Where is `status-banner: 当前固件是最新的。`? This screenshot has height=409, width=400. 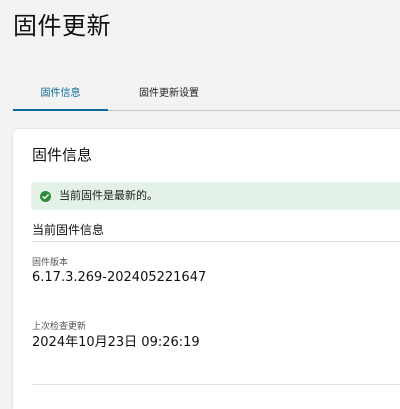 status-banner: 当前固件是最新的。 is located at coordinates (215, 196).